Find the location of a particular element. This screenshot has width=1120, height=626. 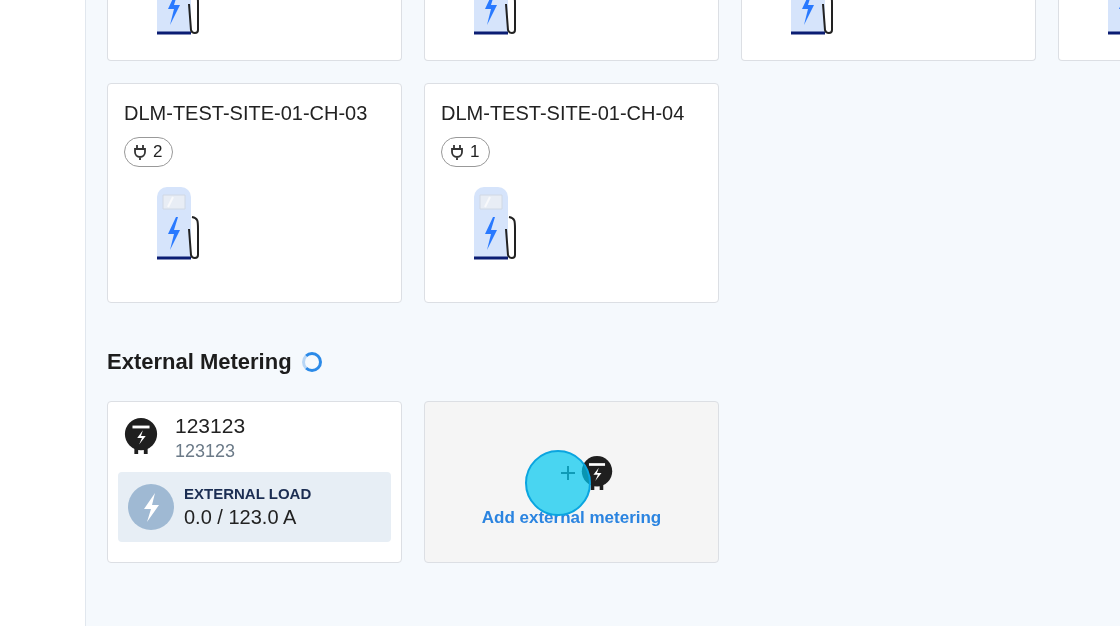

add-metering-button: Add external metering is located at coordinates (571, 482).